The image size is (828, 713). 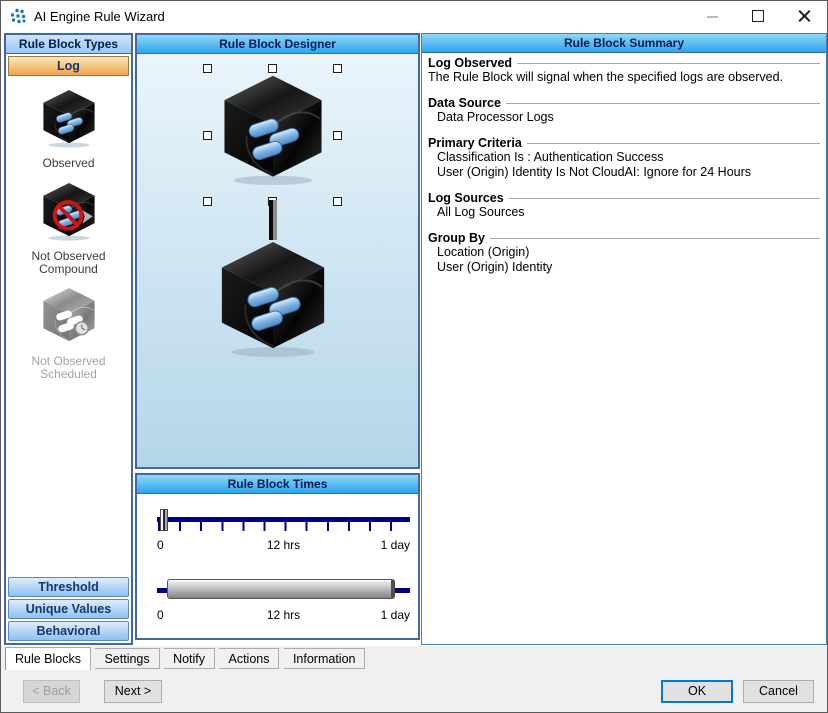 I want to click on maximize-icon, so click(x=758, y=16).